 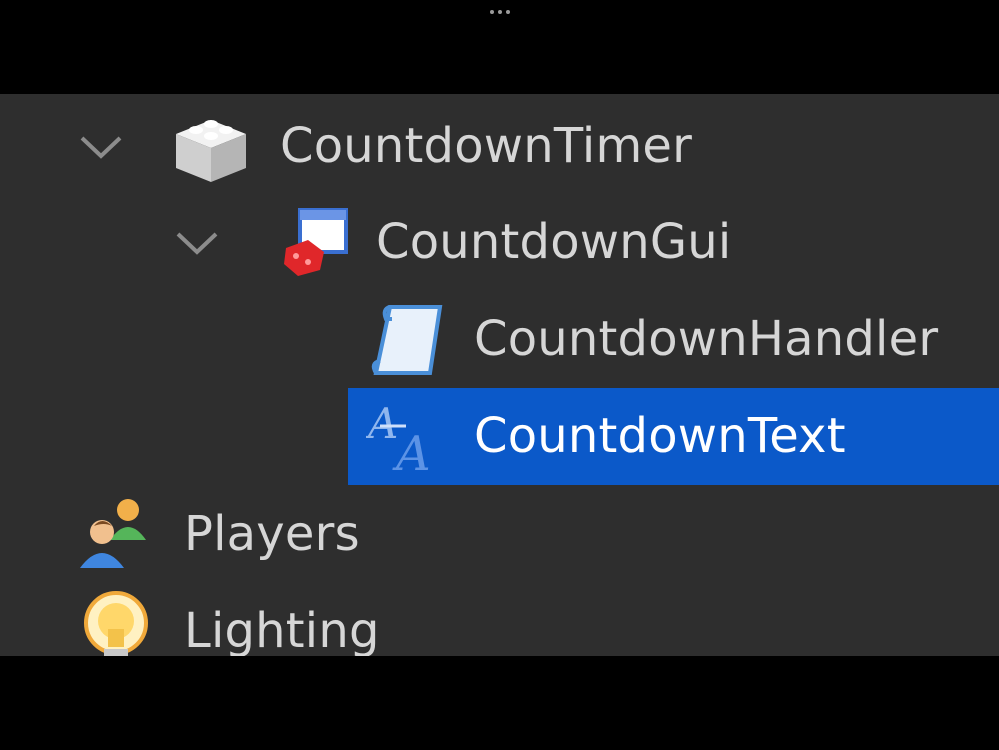 What do you see at coordinates (272, 534) in the screenshot?
I see `tree-item-label: Players` at bounding box center [272, 534].